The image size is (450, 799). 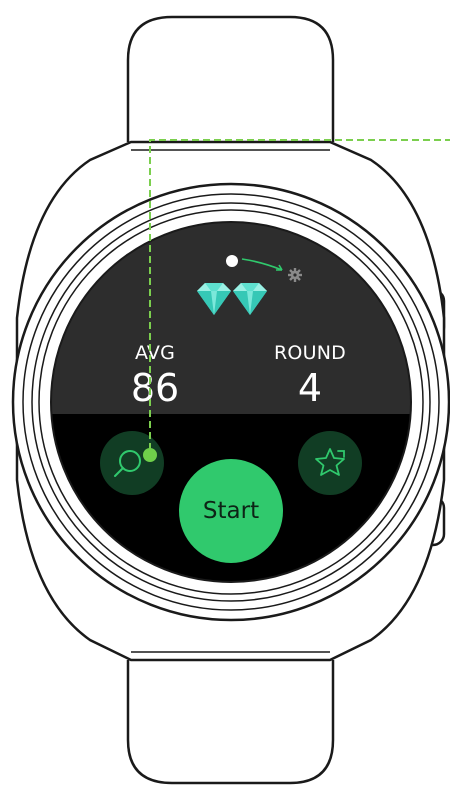 I want to click on round-value: 4, so click(x=310, y=388).